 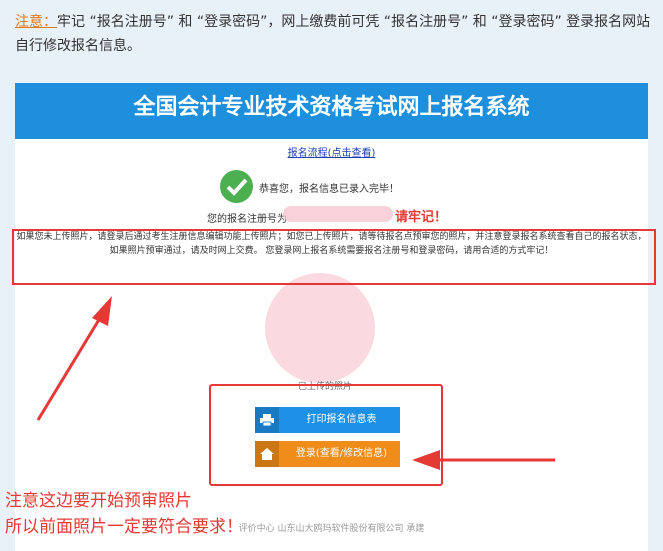 I want to click on arrow-head-login, so click(x=426, y=460).